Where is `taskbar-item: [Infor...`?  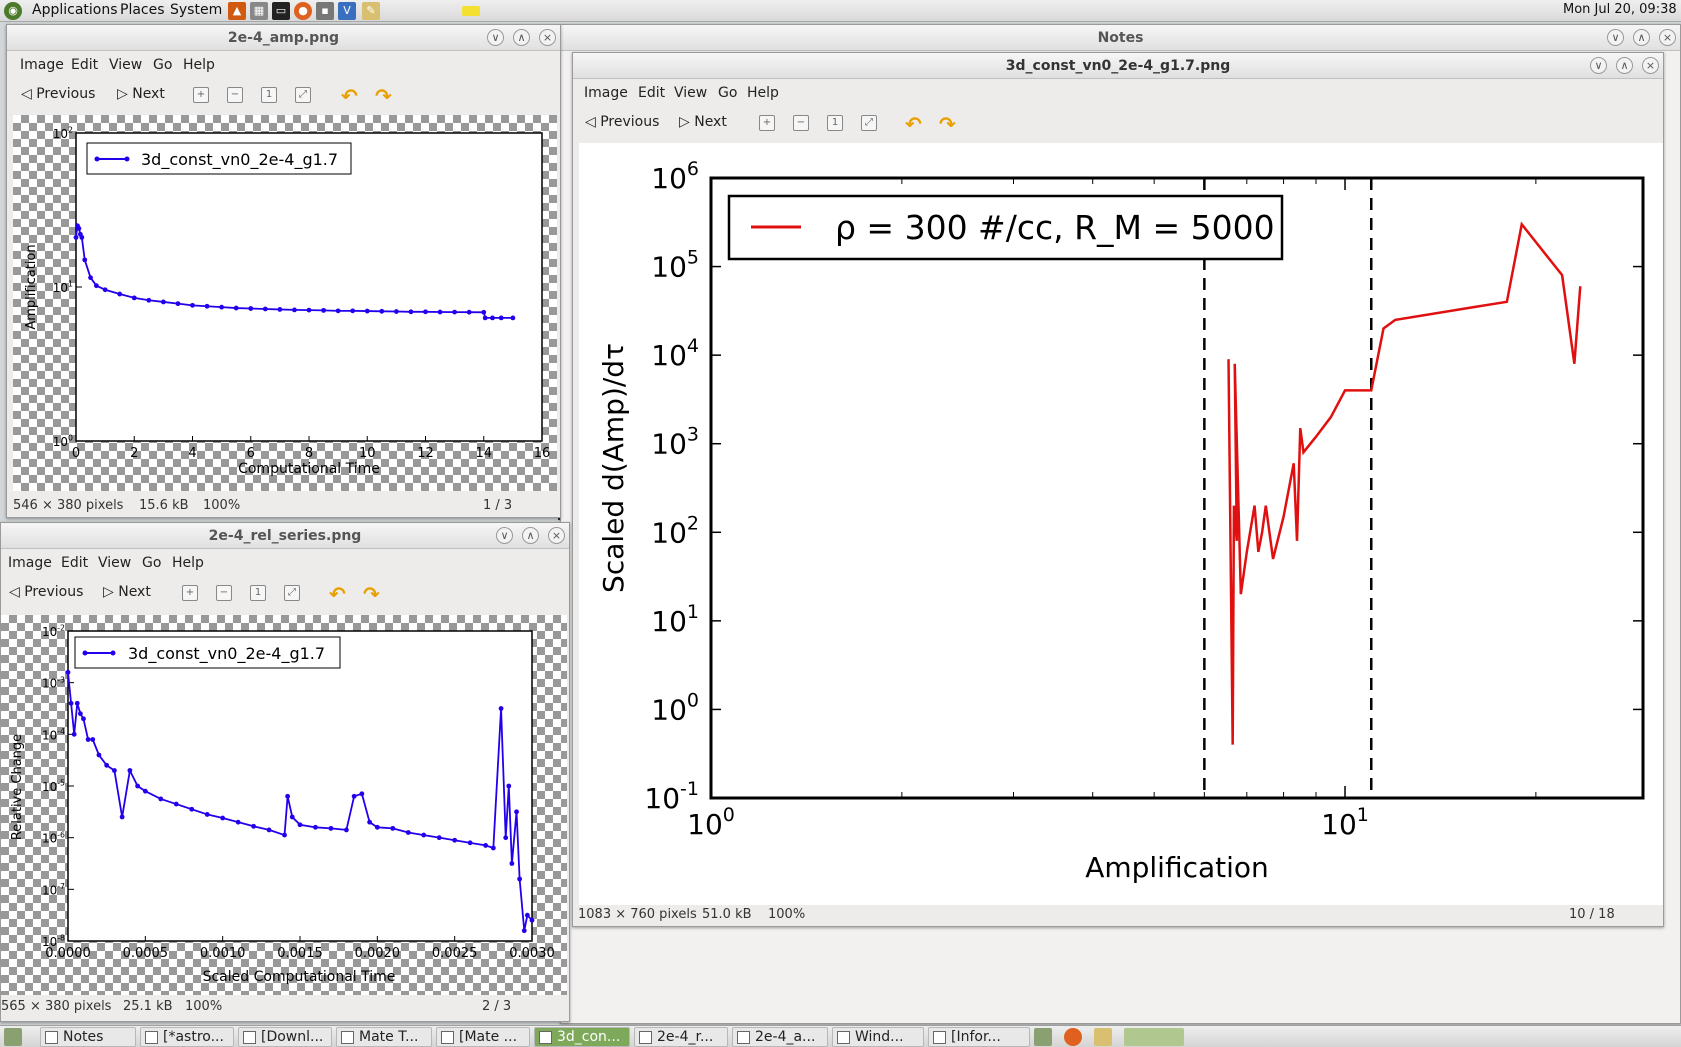
taskbar-item: [Infor... is located at coordinates (979, 1037).